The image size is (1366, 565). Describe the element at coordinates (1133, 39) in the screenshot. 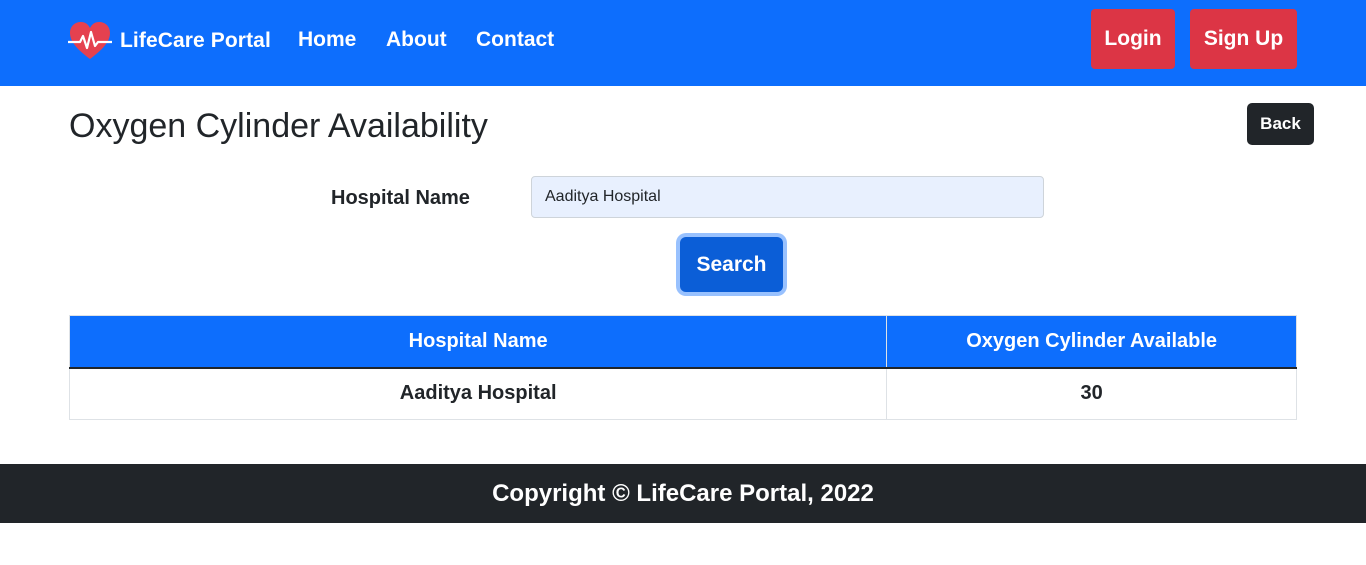

I see `login-button: Login` at that location.